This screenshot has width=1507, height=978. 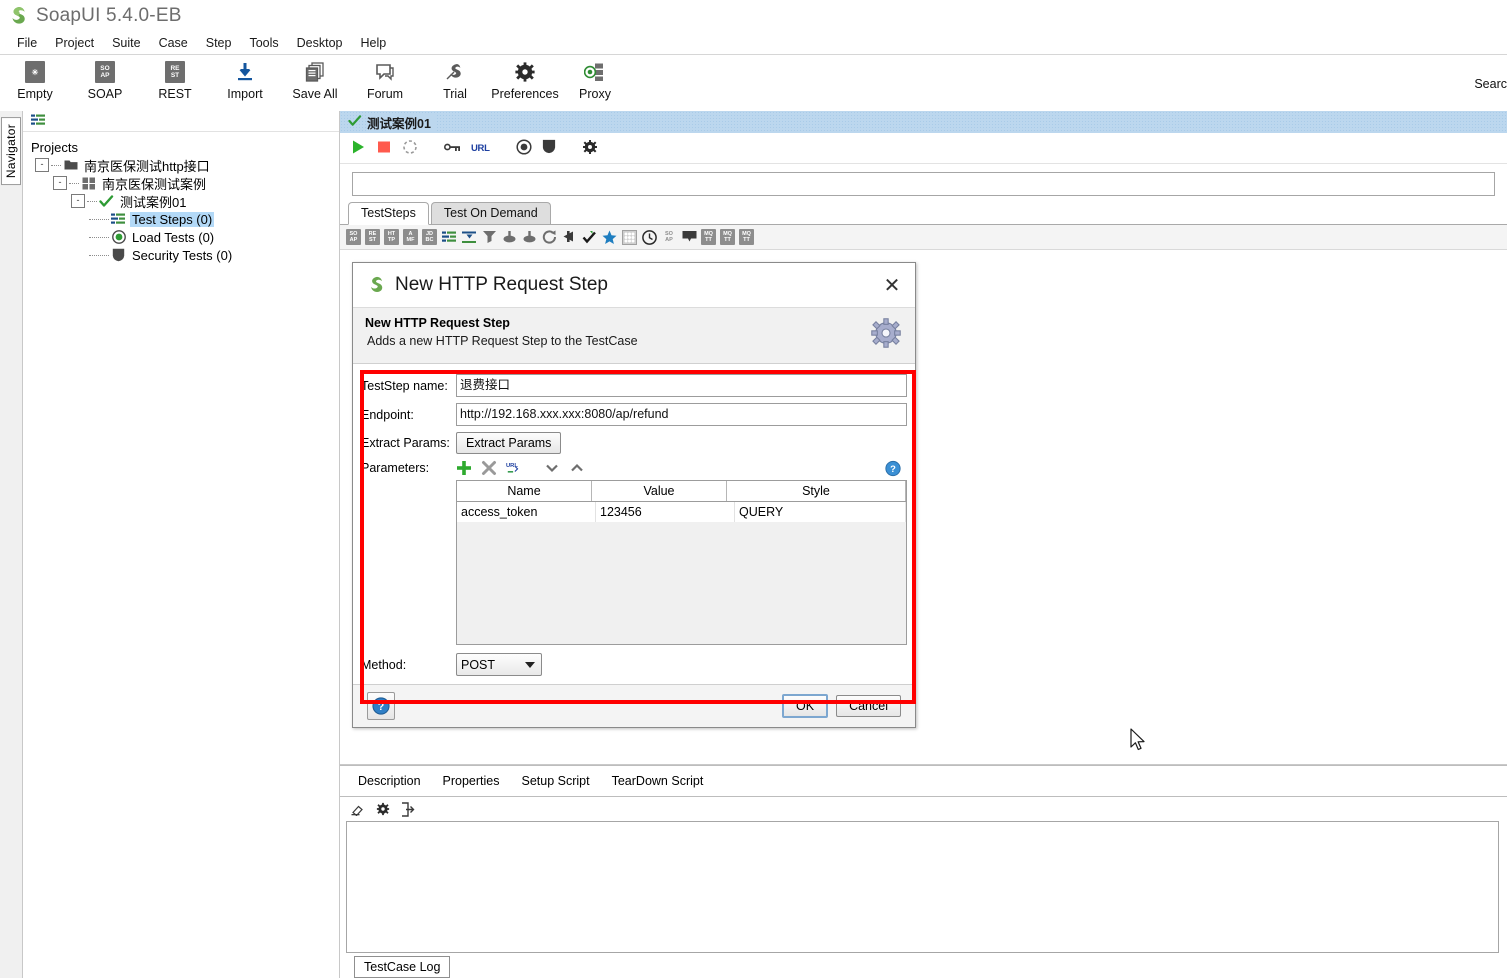 I want to click on subtab-teardown-script: TearDown Script, so click(x=658, y=781).